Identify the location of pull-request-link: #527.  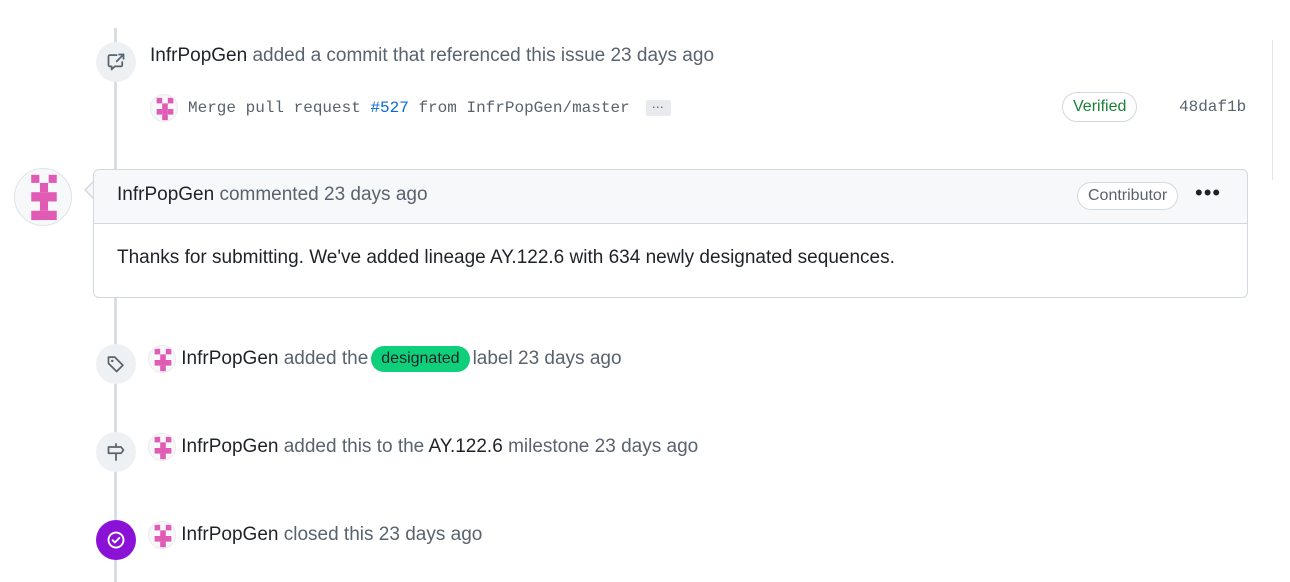
(389, 108).